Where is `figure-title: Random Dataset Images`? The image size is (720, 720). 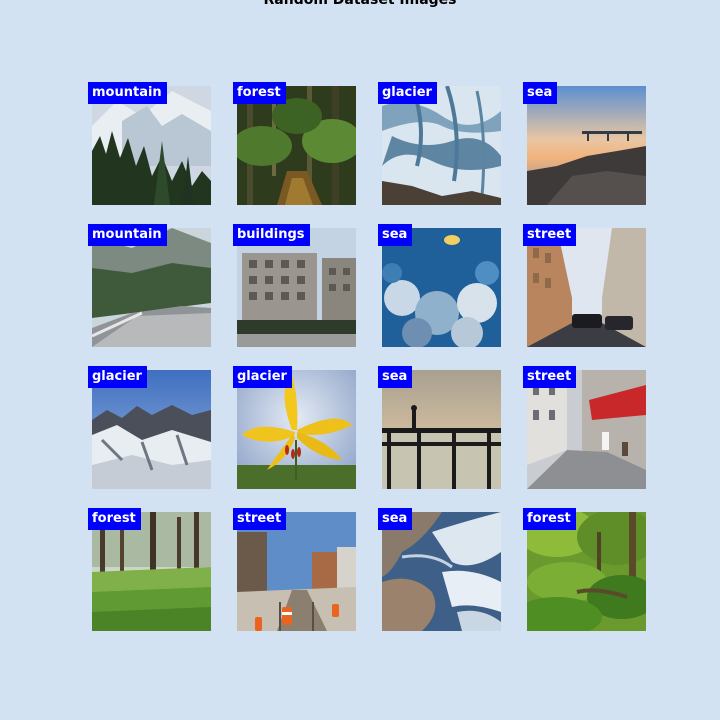
figure-title: Random Dataset Images is located at coordinates (360, 4).